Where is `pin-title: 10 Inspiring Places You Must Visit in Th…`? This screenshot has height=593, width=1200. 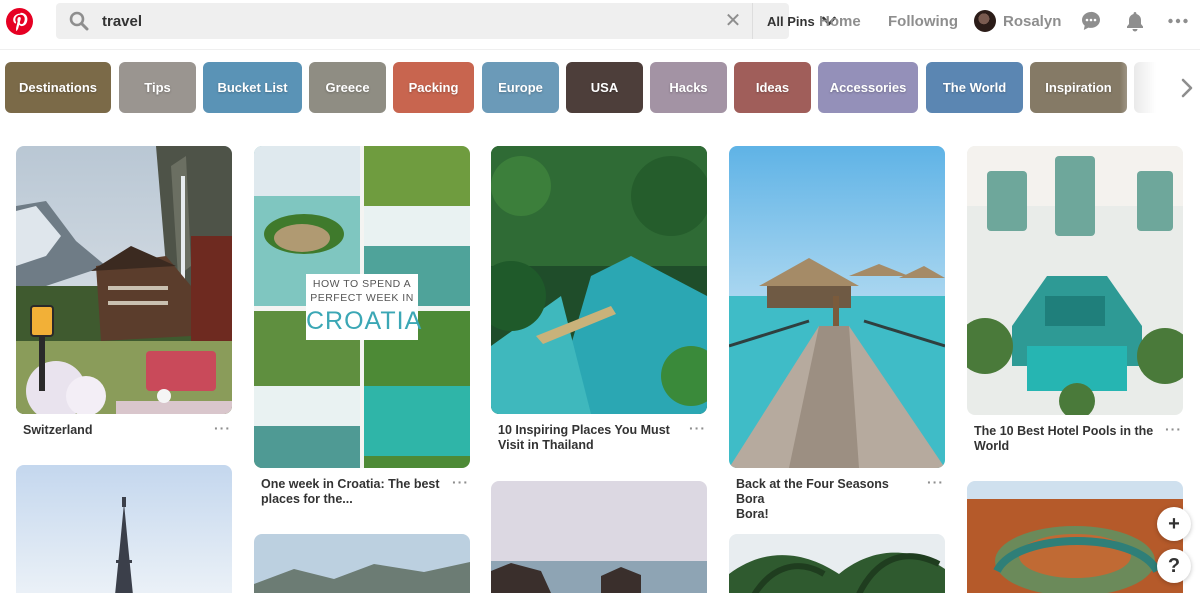 pin-title: 10 Inspiring Places You Must Visit in Th… is located at coordinates (588, 438).